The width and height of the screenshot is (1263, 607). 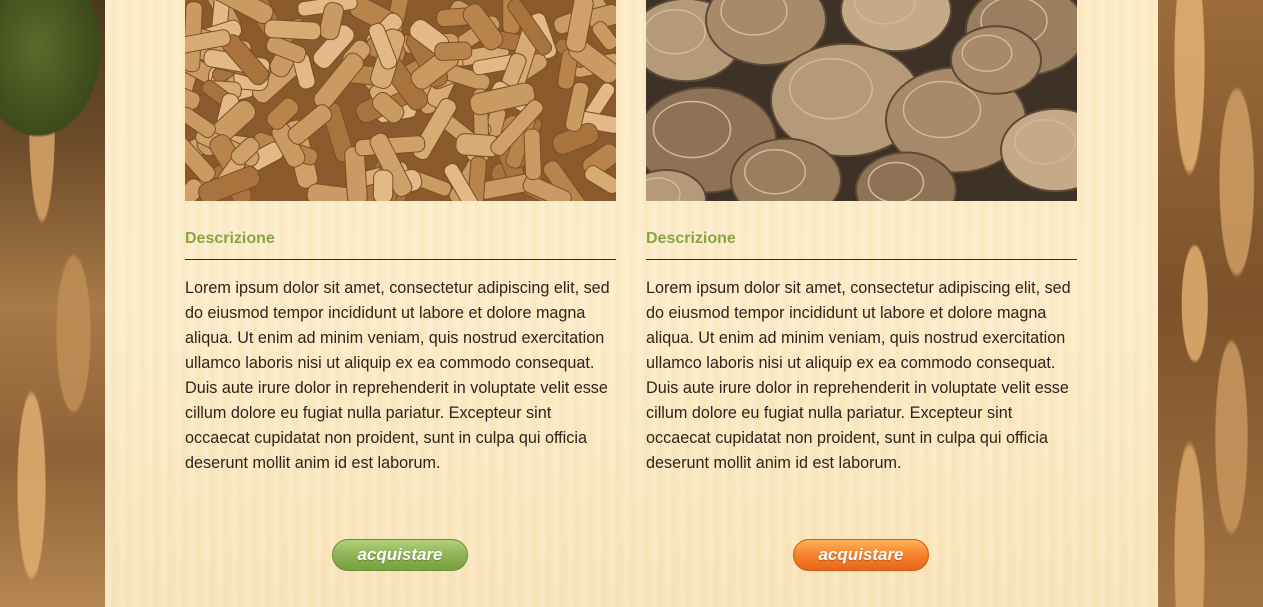 I want to click on wood-pellets-image, so click(x=400, y=100).